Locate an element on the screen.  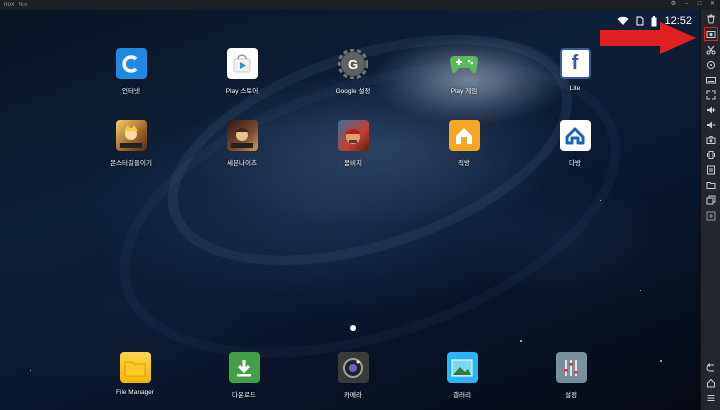
app-label: 다운로드 is located at coordinates (244, 395).